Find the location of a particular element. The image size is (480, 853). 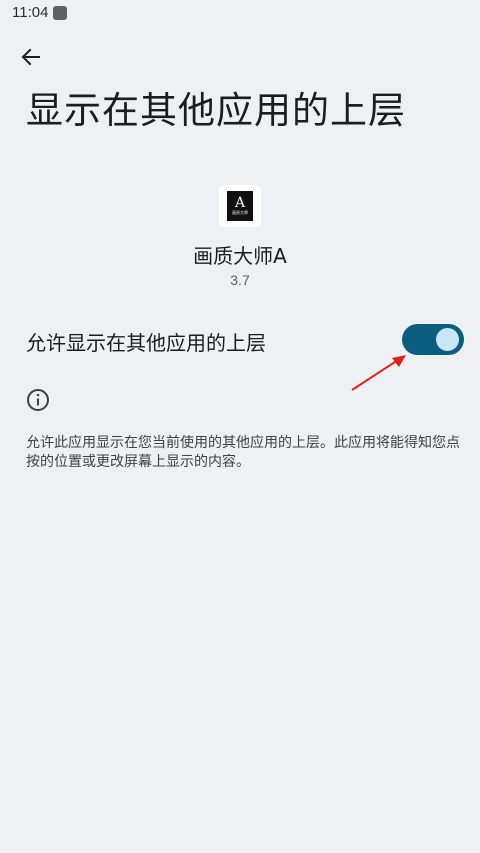

overlay-permission-row: 允许显示在其他应用的上层 is located at coordinates (240, 340).